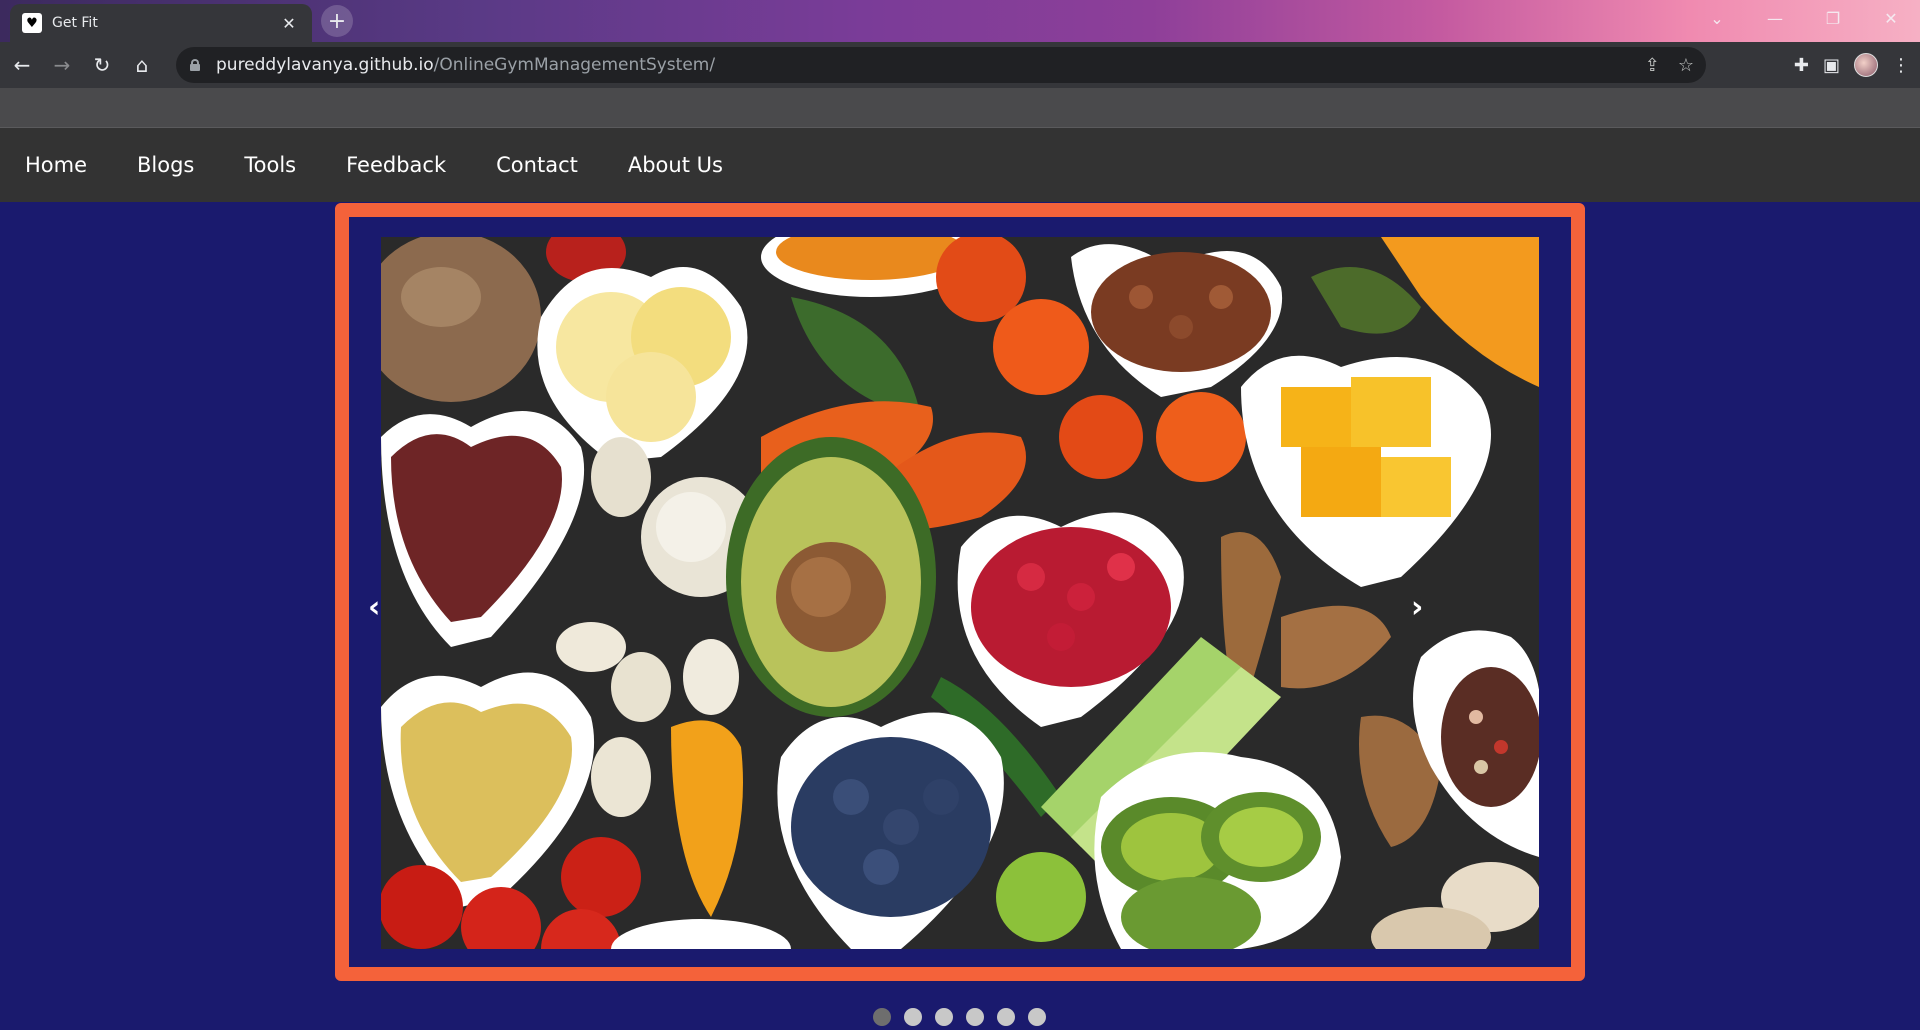  I want to click on extensions-icon: ✚, so click(1801, 65).